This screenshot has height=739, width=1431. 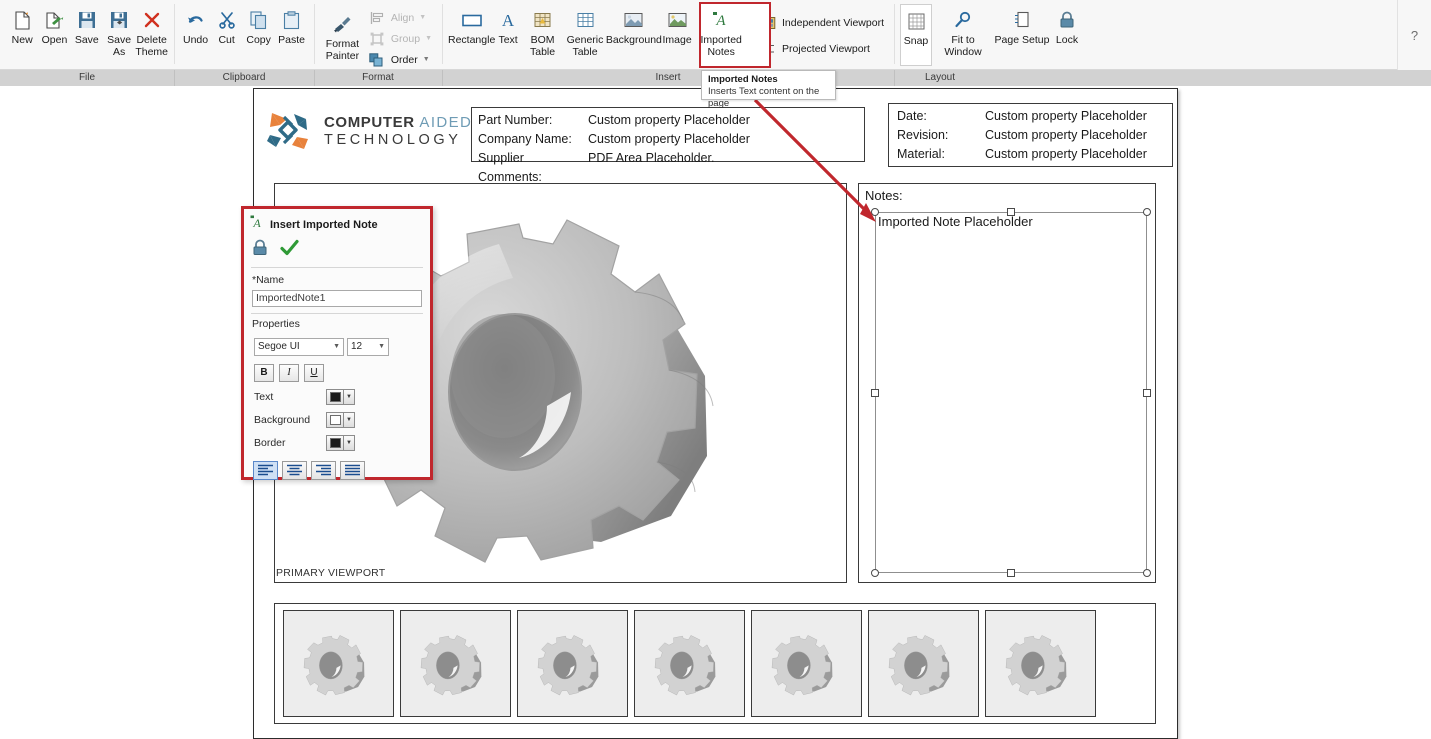 I want to click on title-block-row: Part Number: Custom property Placeholder, so click(x=671, y=120).